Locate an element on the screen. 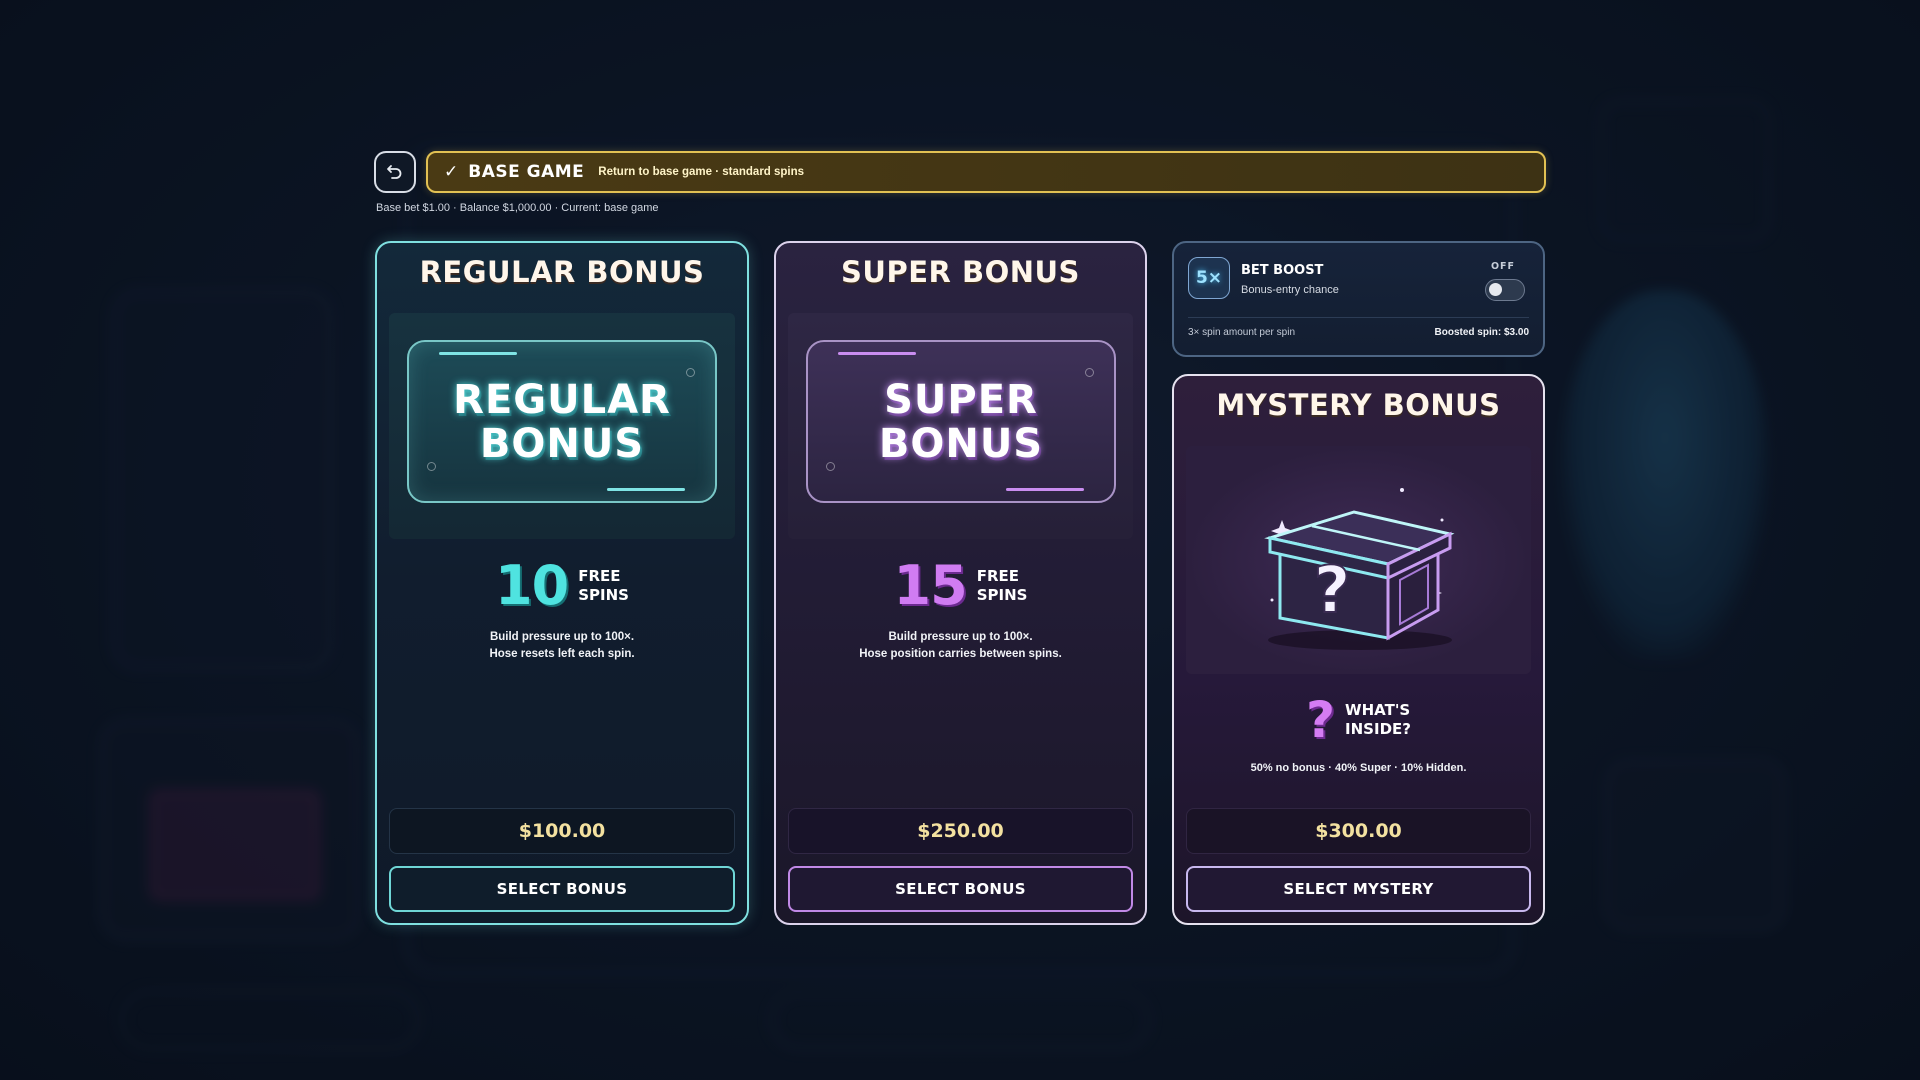 The width and height of the screenshot is (1920, 1080). bet-boost-state: OFF is located at coordinates (1502, 266).